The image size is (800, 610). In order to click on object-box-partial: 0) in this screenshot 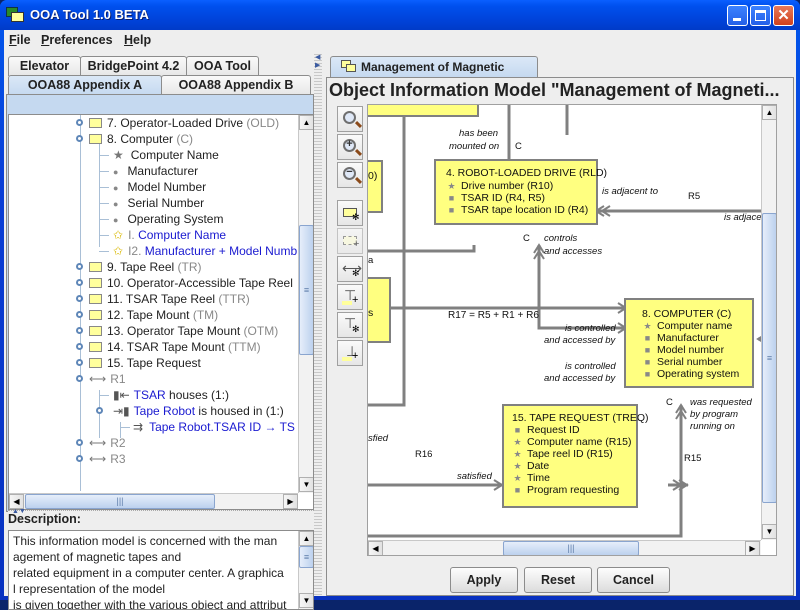, I will do `click(375, 186)`.